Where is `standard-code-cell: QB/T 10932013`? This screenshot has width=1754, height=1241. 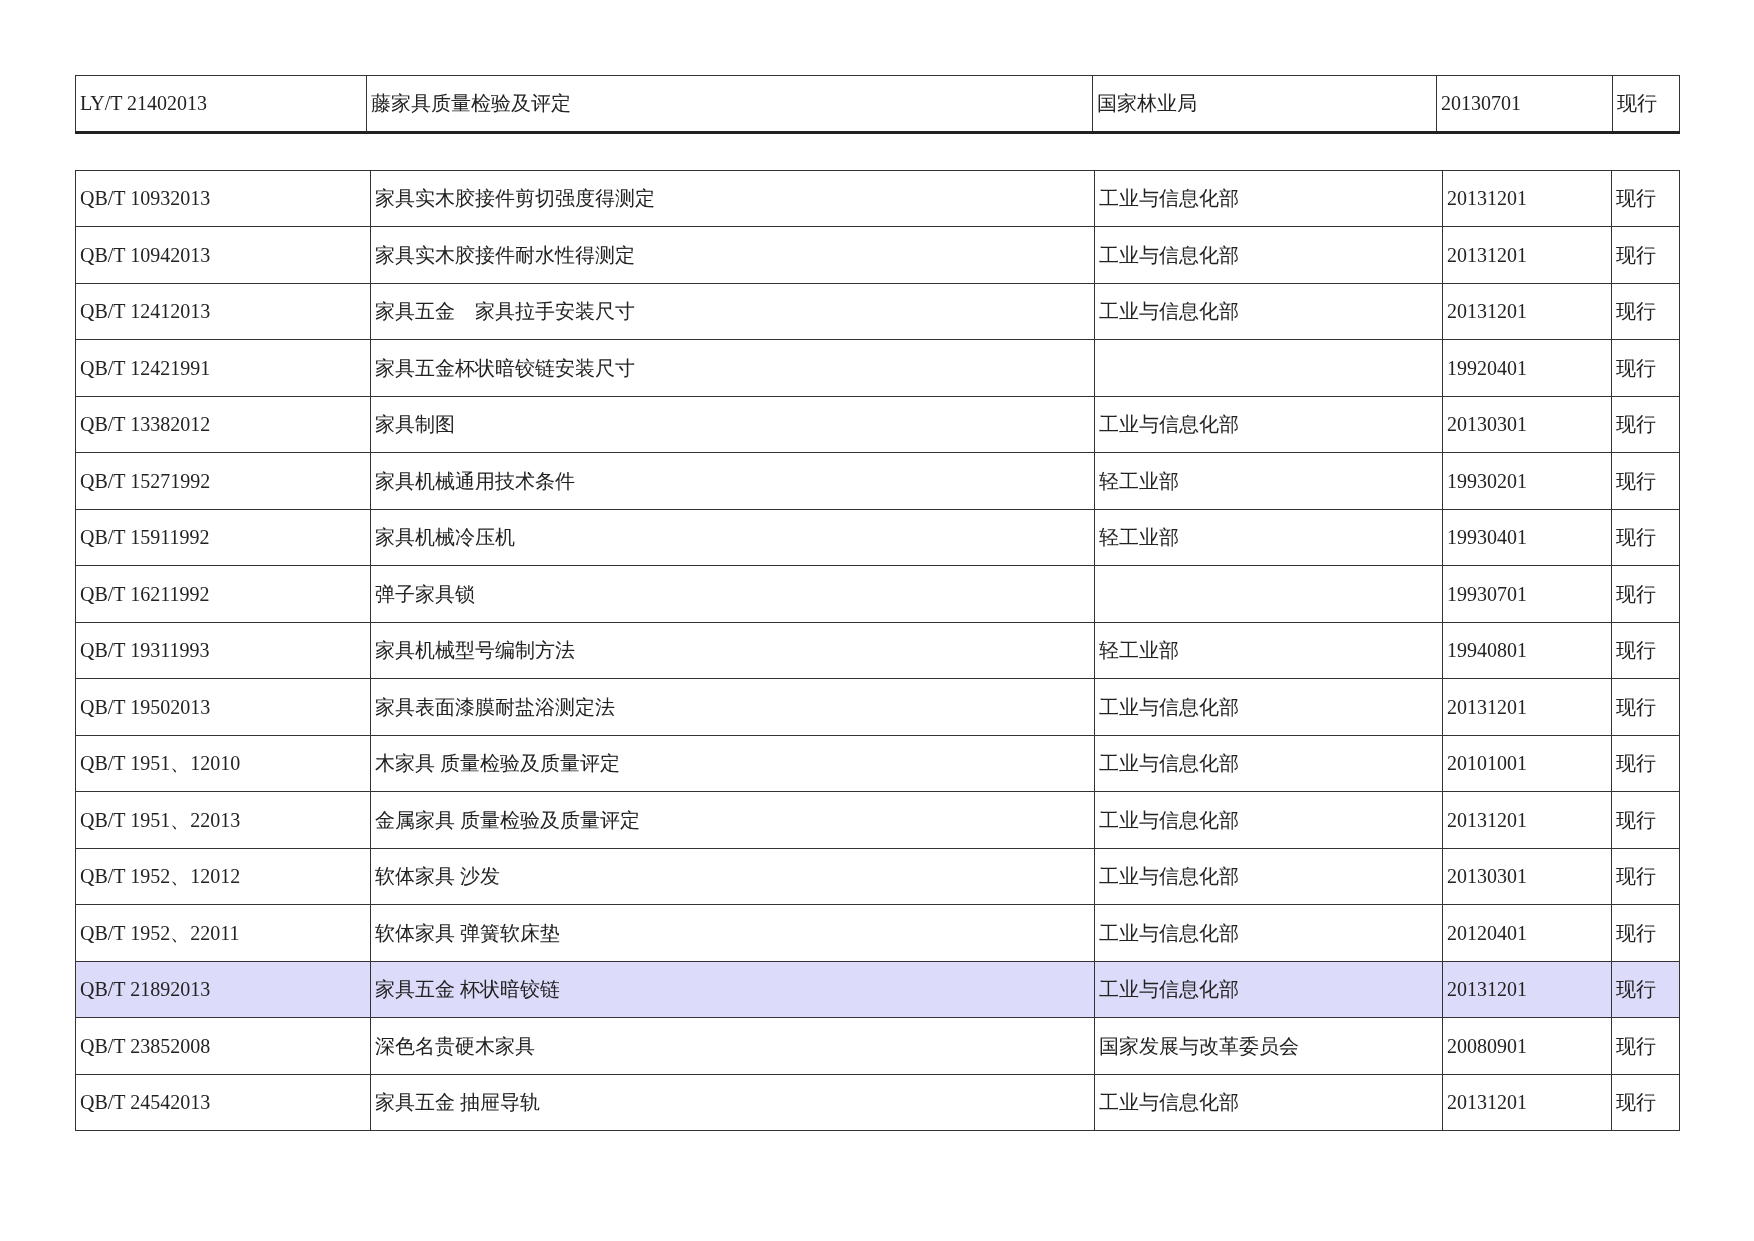
standard-code-cell: QB/T 10932013 is located at coordinates (145, 198).